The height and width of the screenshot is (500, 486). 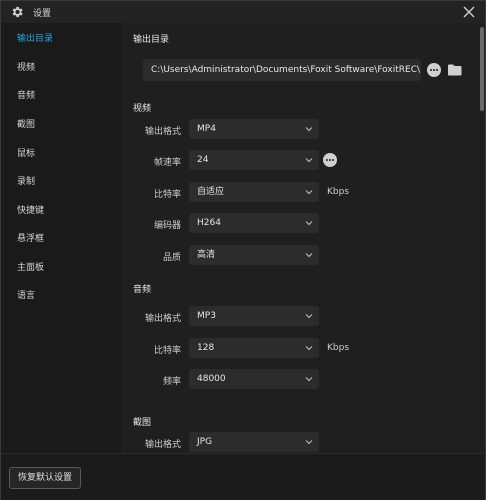 I want to click on video-quality-select: 高清, so click(x=254, y=255).